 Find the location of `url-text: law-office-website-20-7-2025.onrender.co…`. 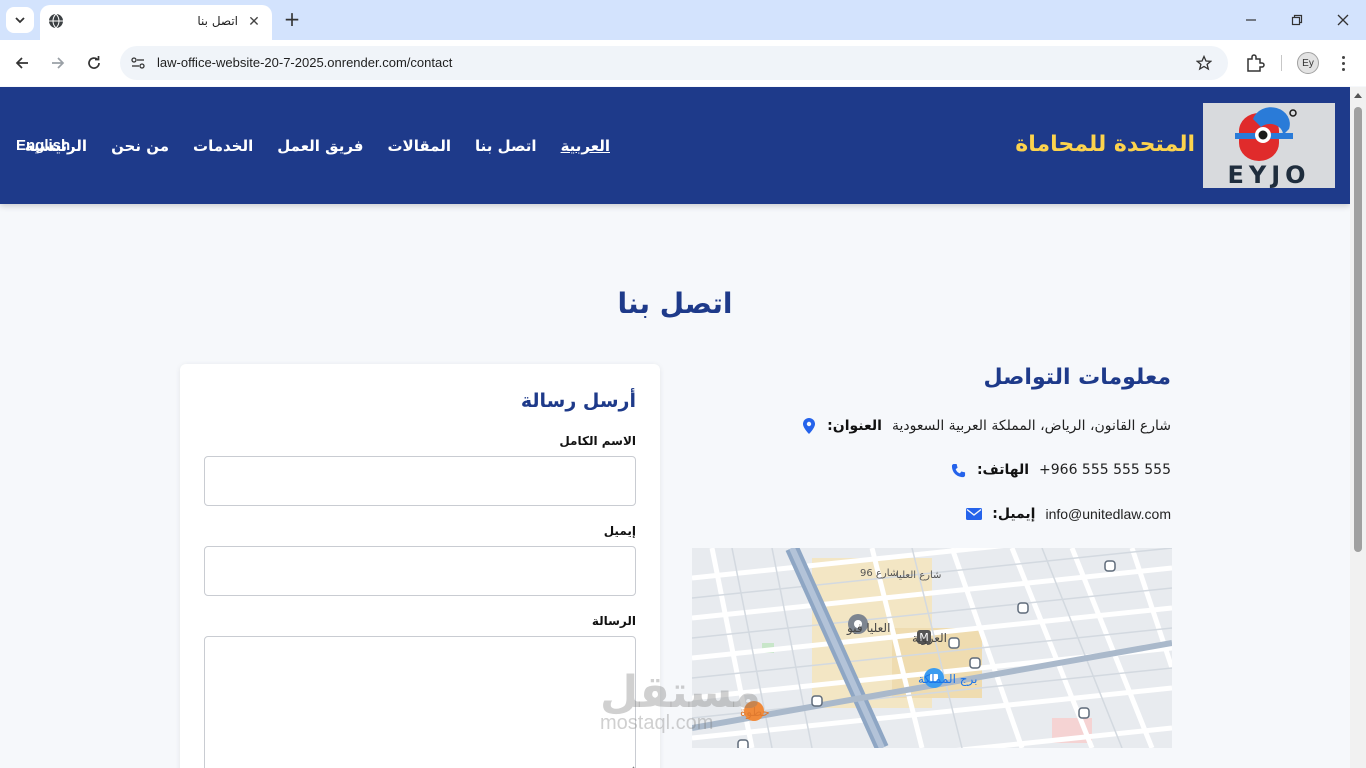

url-text: law-office-website-20-7-2025.onrender.co… is located at coordinates (304, 62).